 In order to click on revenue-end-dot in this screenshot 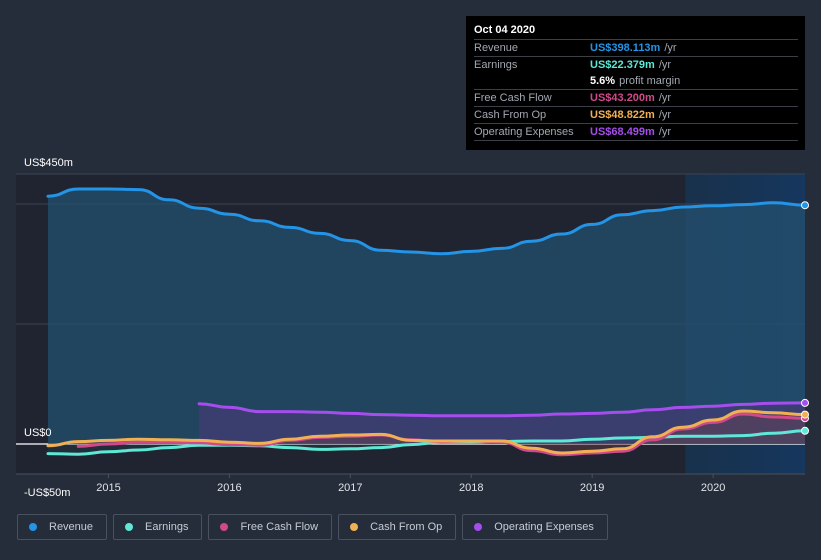, I will do `click(805, 205)`.